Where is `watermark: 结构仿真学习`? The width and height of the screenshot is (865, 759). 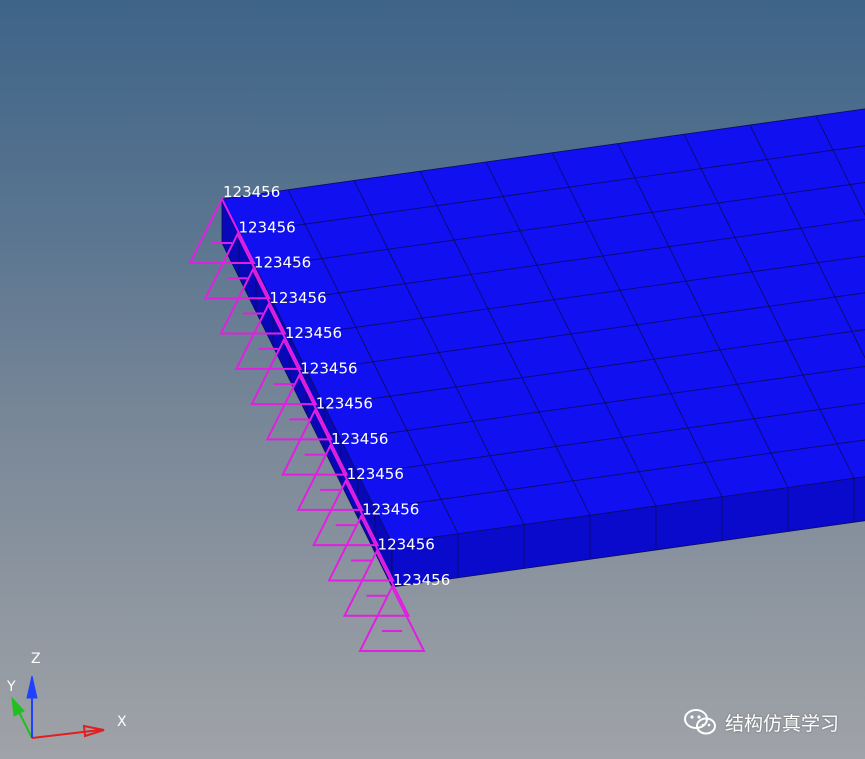
watermark: 结构仿真学习 is located at coordinates (761, 722).